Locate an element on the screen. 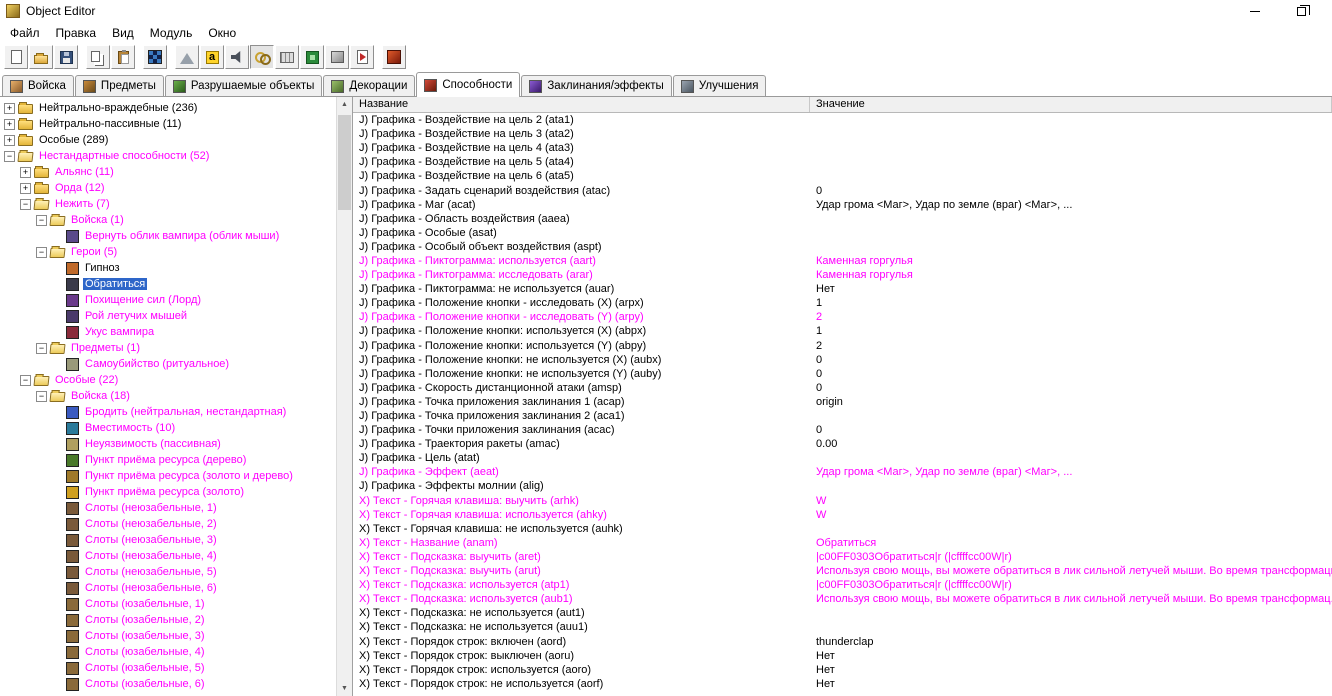  table-row: J) Графика - Эффекты молнии (alig) is located at coordinates (842, 486).